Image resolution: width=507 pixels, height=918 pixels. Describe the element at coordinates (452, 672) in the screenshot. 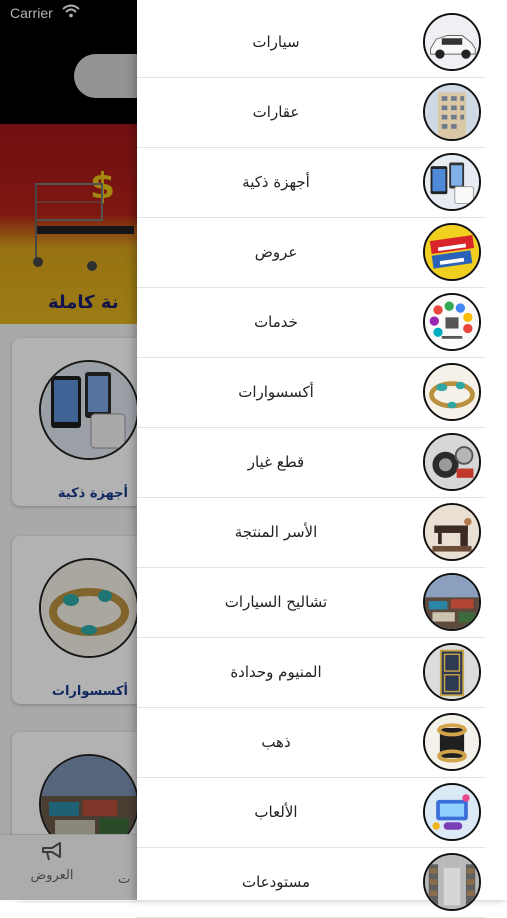

I see `aluminium-door-image` at that location.